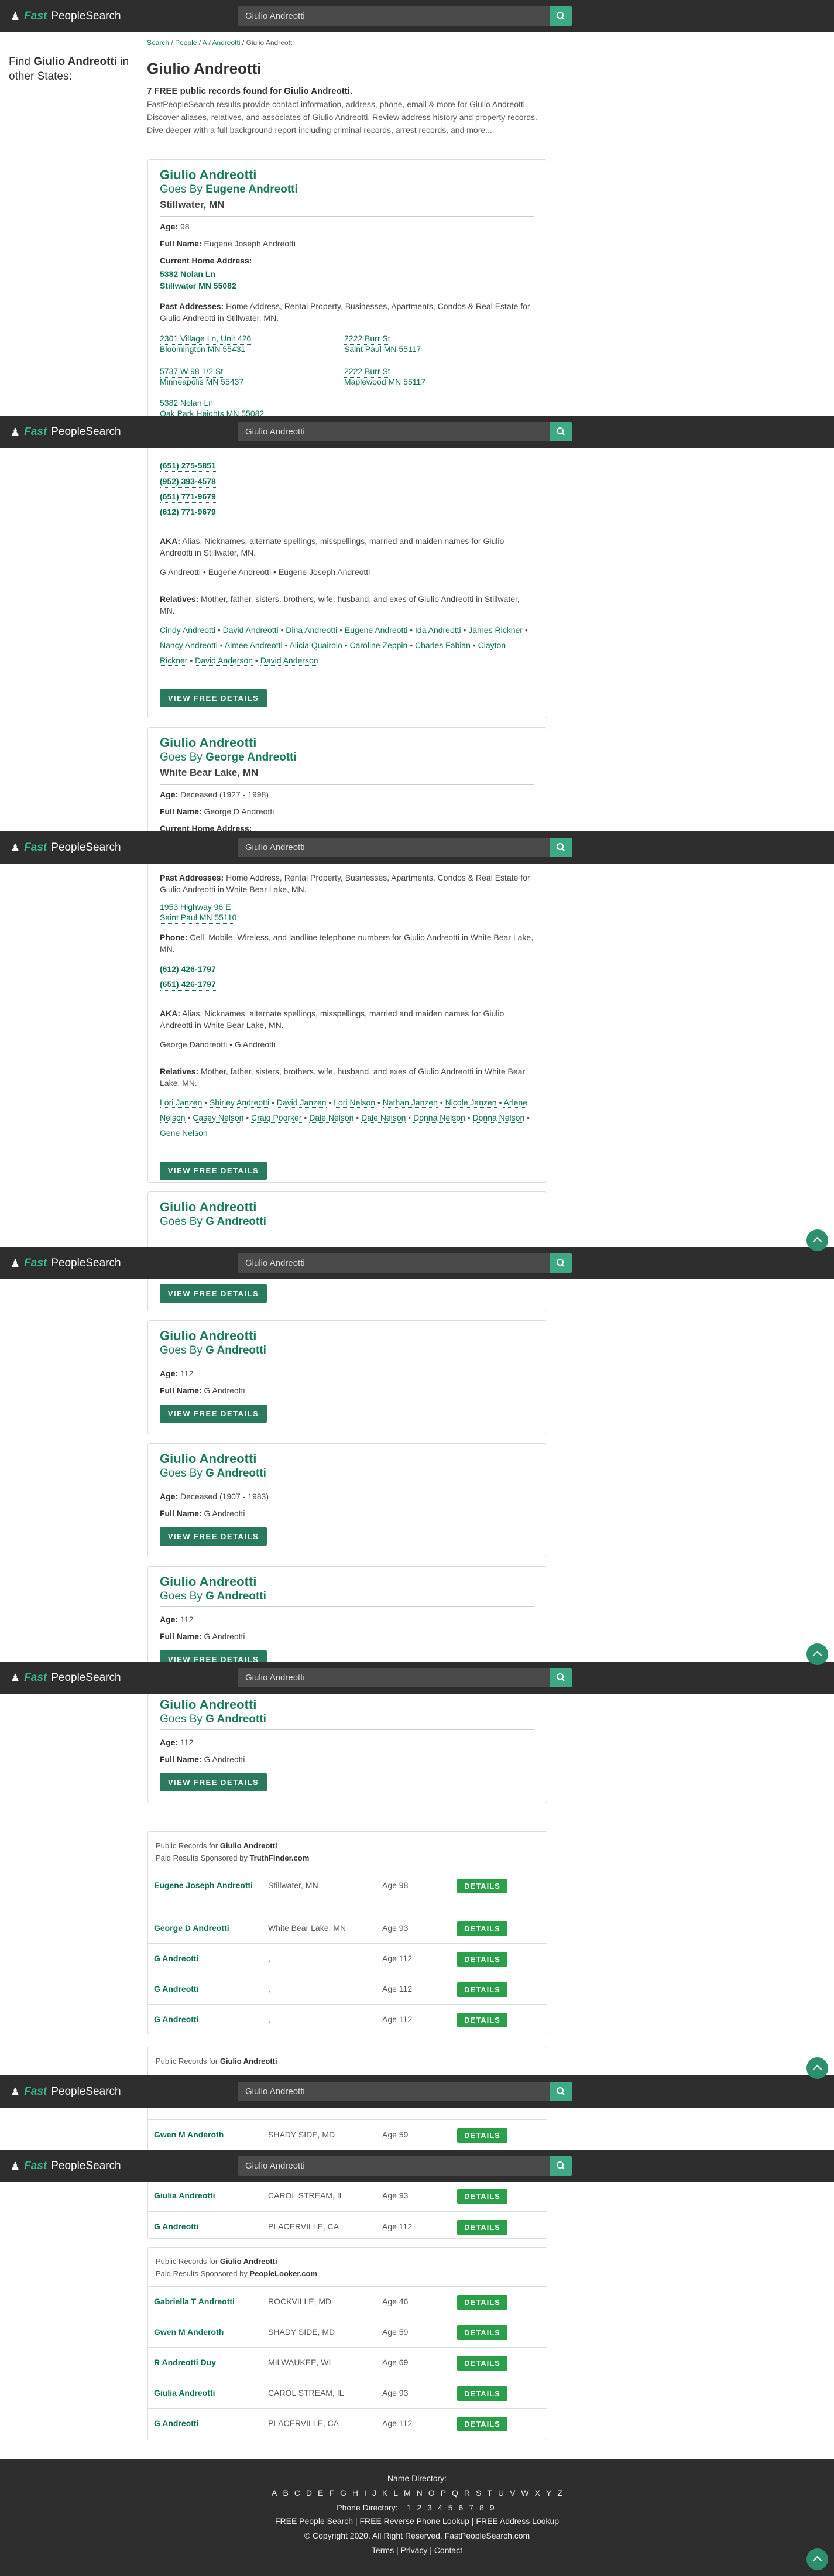  What do you see at coordinates (195, 907) in the screenshot?
I see `past-address-line1: 1953 Highway 96 E` at bounding box center [195, 907].